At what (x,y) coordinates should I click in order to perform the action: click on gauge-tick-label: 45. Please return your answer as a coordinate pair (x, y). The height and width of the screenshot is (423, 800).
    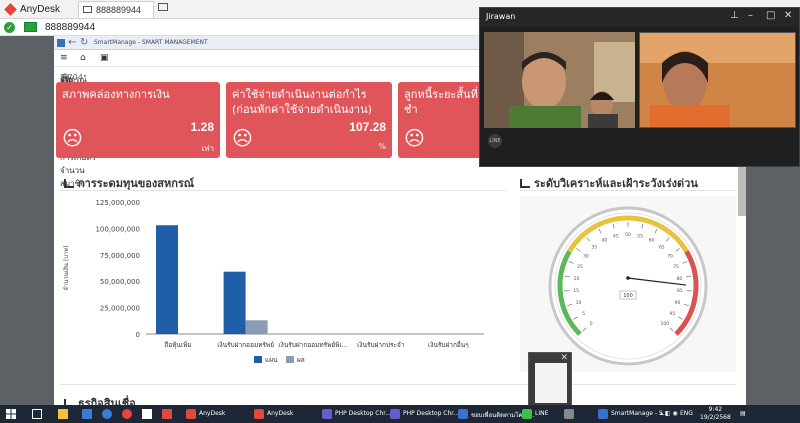
    Looking at the image, I should click on (616, 236).